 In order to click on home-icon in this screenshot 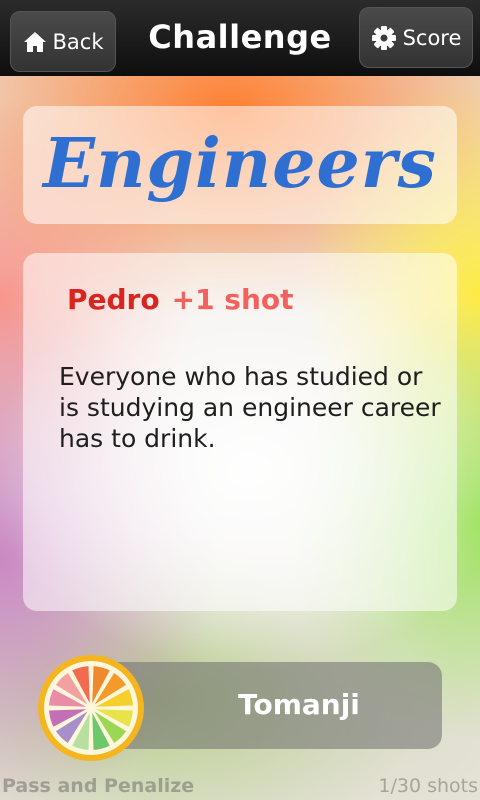, I will do `click(35, 42)`.